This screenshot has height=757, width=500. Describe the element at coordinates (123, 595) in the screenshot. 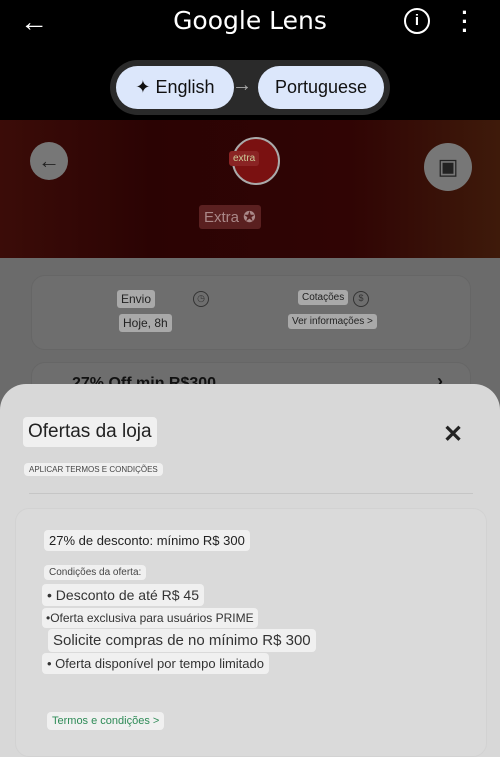

I see `condition-item: • Desconto de até R$ 45` at that location.